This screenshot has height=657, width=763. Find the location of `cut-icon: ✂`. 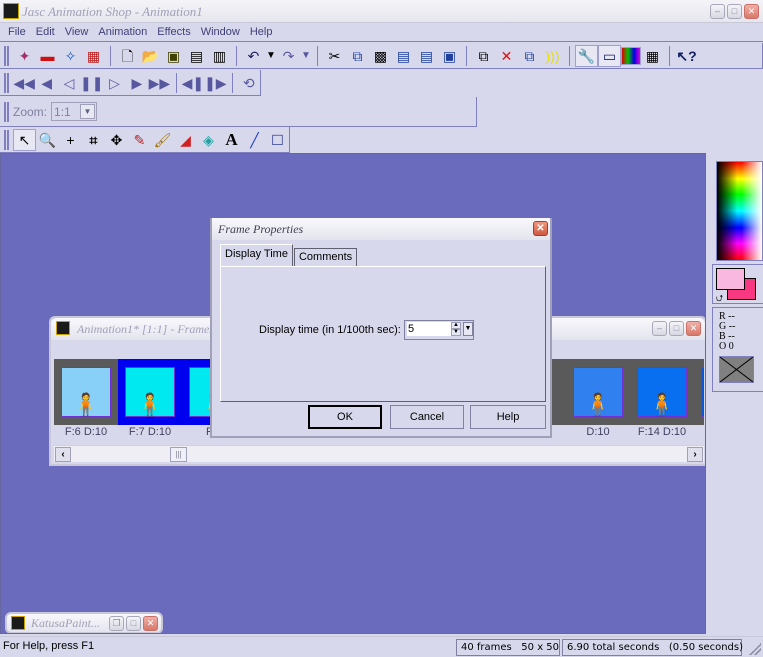

cut-icon: ✂ is located at coordinates (334, 56).